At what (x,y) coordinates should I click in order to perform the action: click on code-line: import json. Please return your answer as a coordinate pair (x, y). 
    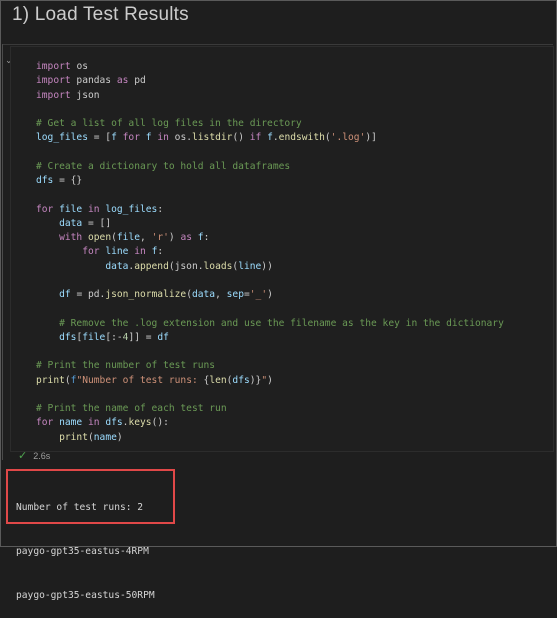
    Looking at the image, I should click on (270, 96).